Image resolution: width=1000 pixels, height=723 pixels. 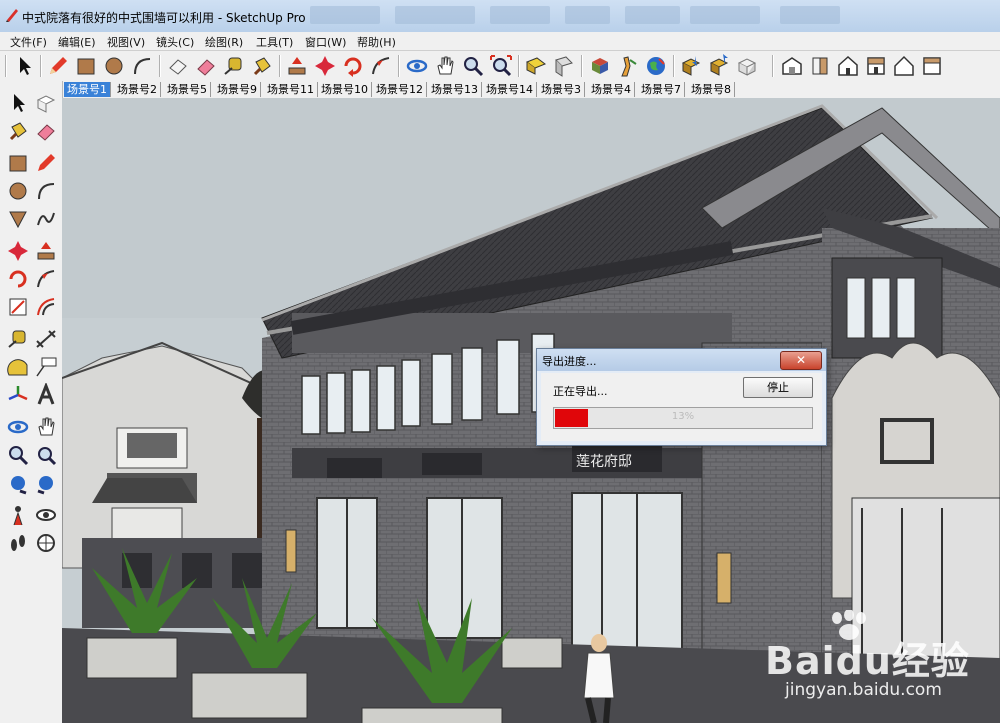 I want to click on polygon-icon, so click(x=18, y=219).